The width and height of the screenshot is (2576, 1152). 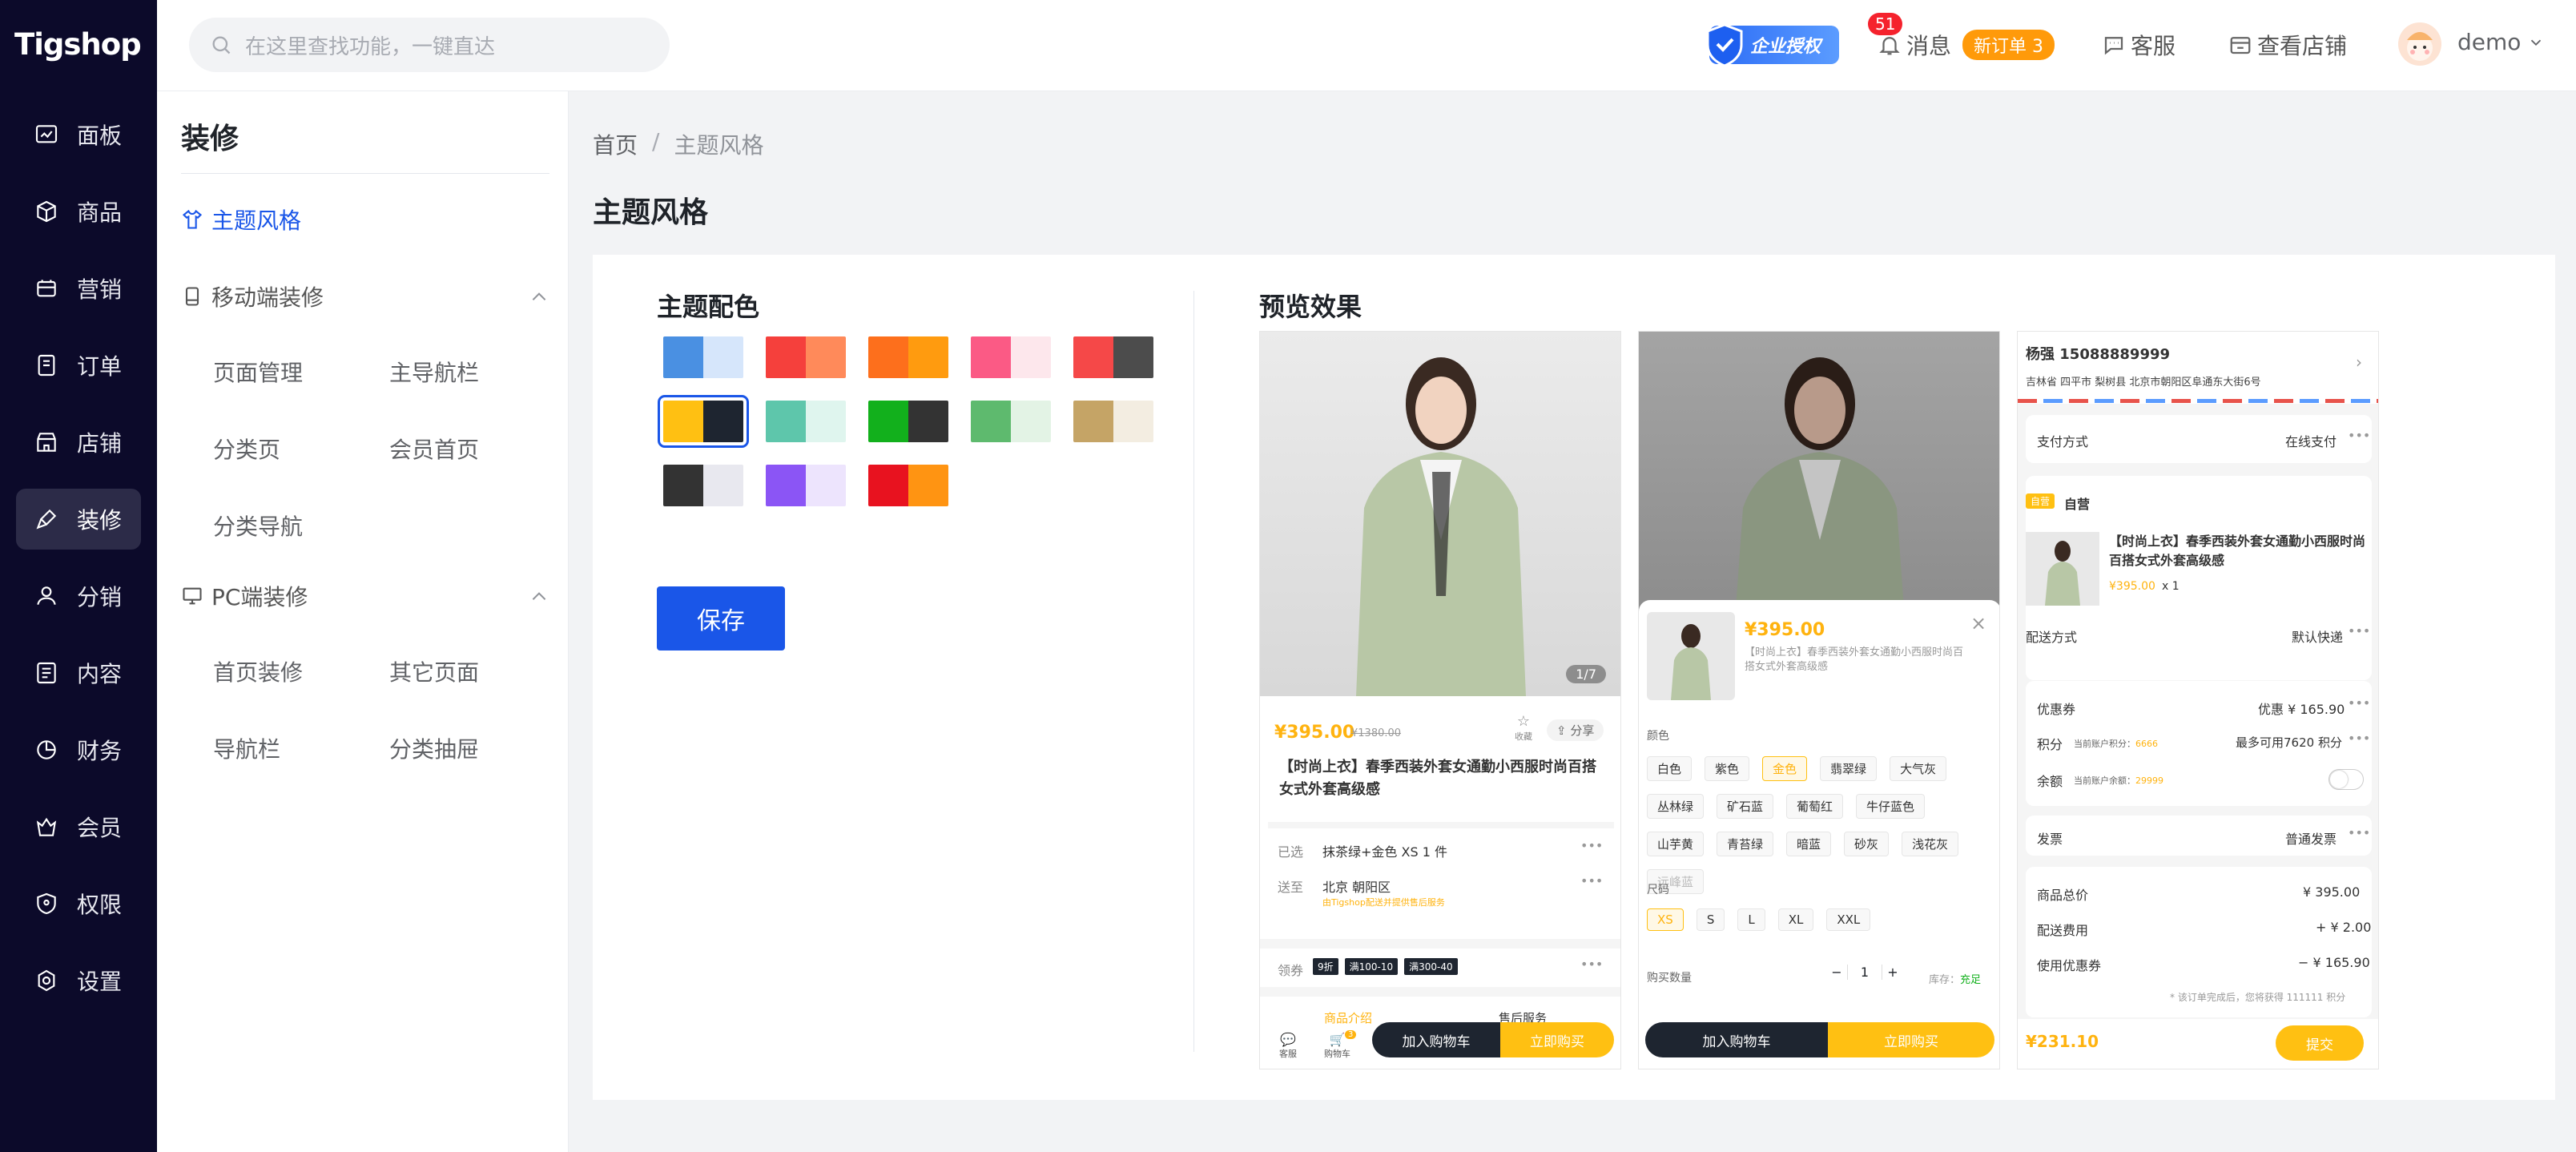 What do you see at coordinates (1356, 886) in the screenshot?
I see `ship-value: 北京 朝阳区` at bounding box center [1356, 886].